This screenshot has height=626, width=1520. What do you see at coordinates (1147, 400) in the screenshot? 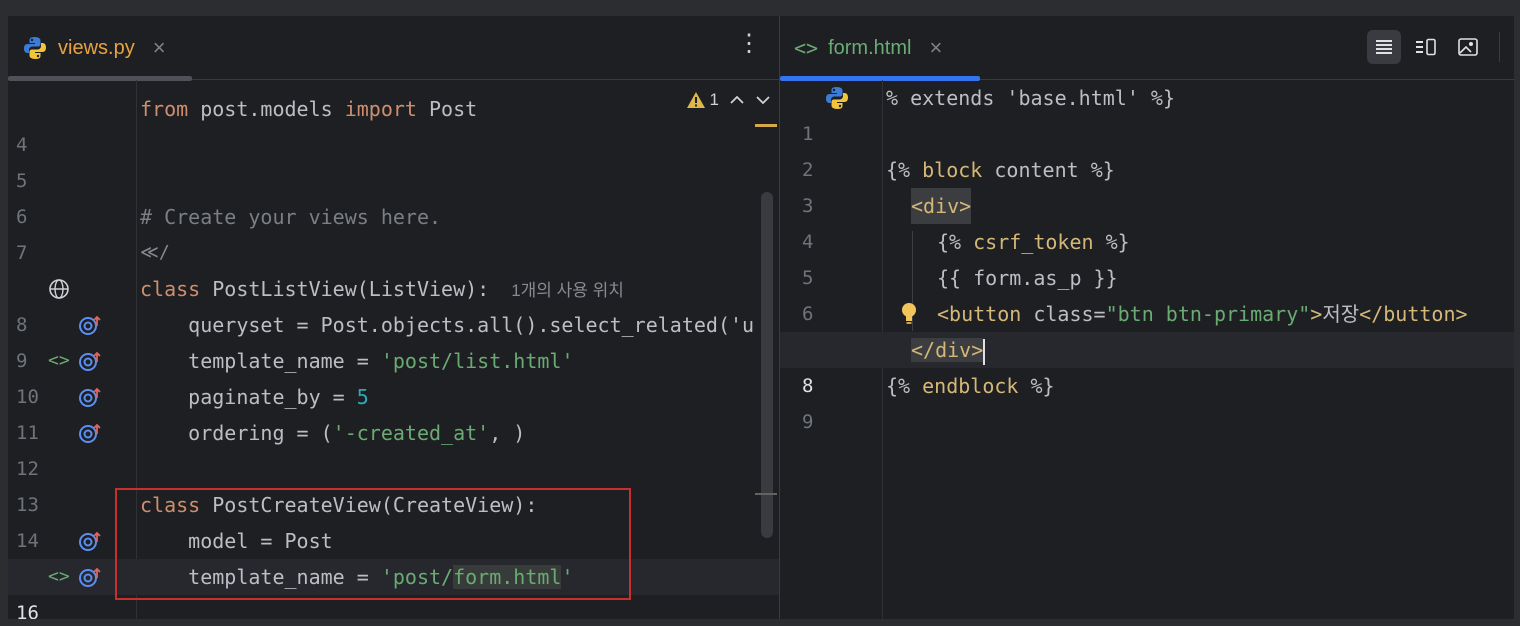
I see `code-line: 9 {% endblock %}` at bounding box center [1147, 400].